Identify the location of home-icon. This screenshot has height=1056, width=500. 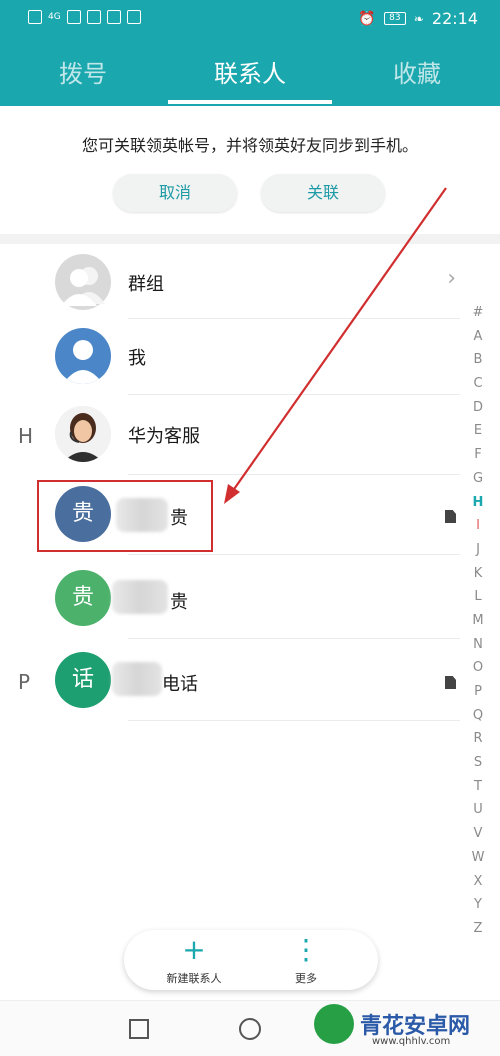
(250, 1029).